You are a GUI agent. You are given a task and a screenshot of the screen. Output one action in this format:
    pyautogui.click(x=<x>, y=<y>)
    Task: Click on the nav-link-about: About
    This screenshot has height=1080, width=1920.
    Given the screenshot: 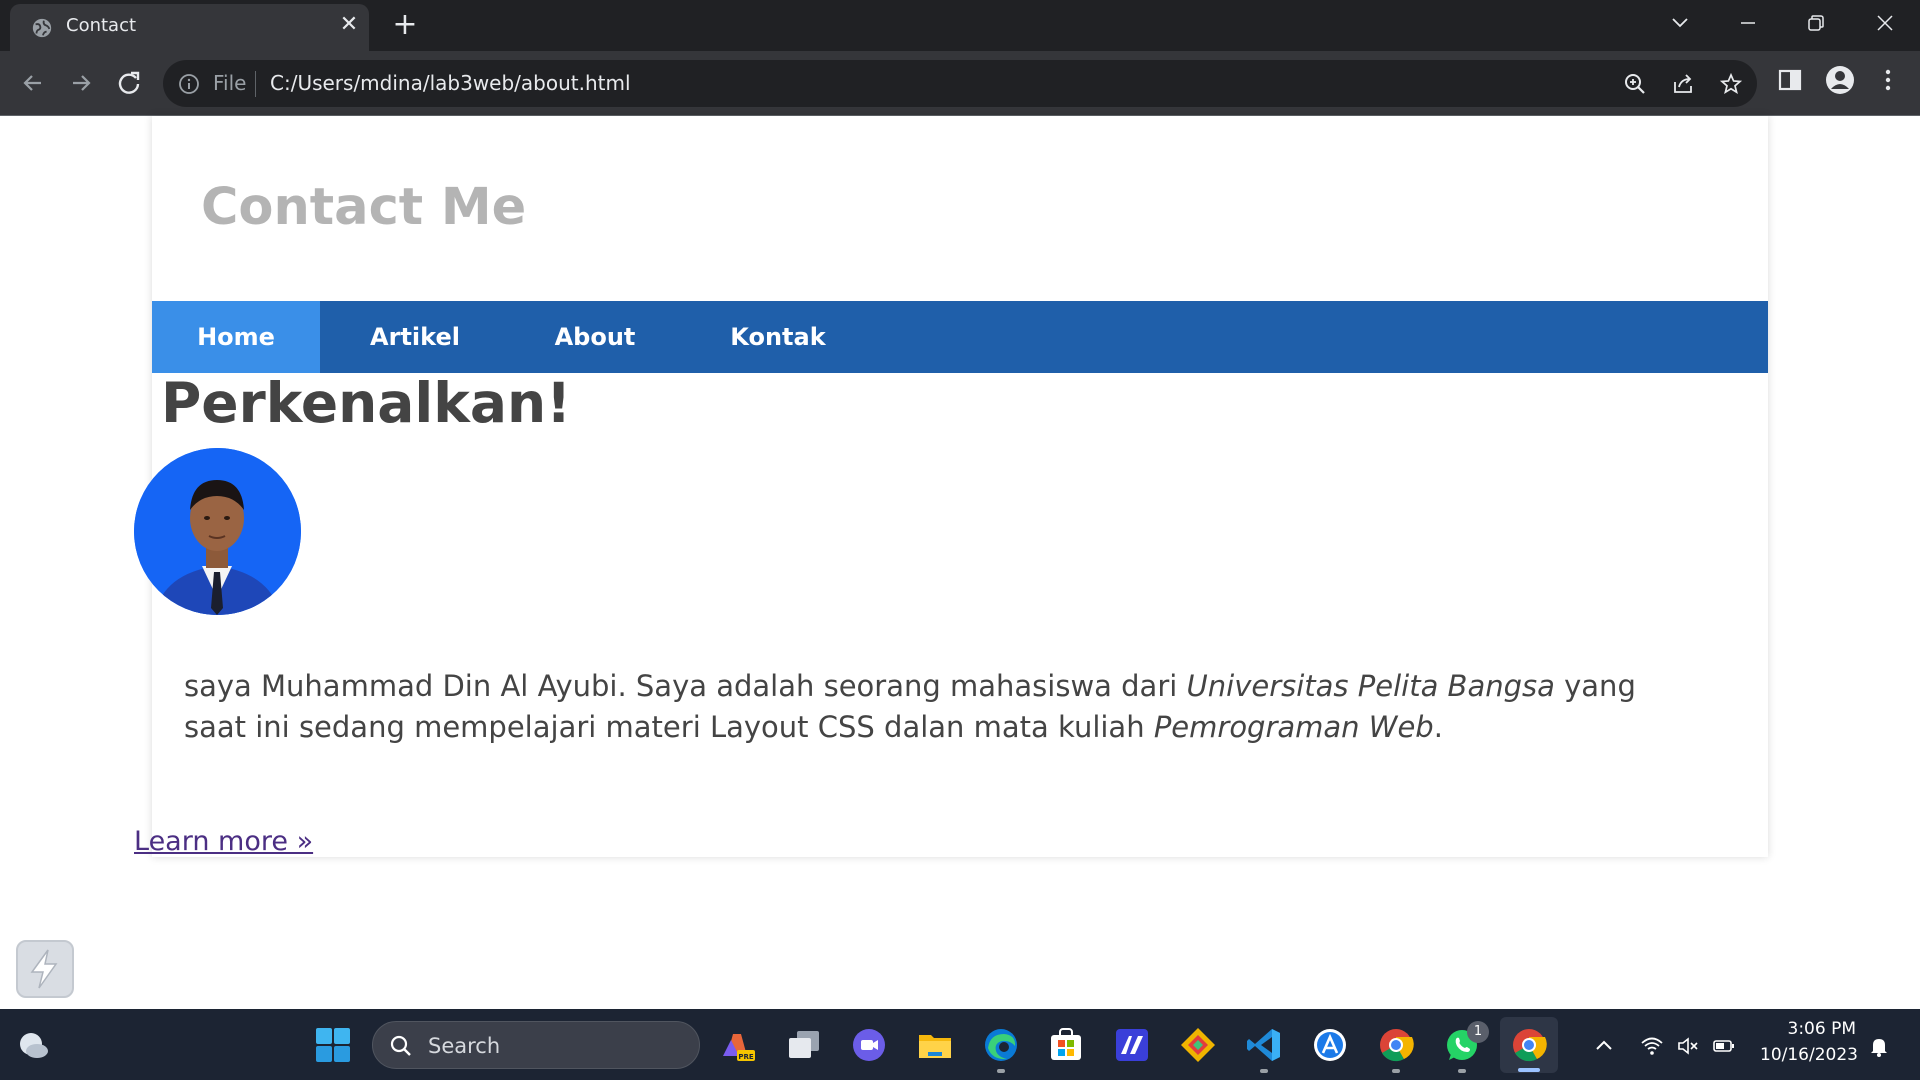 What is the action you would take?
    pyautogui.click(x=595, y=337)
    